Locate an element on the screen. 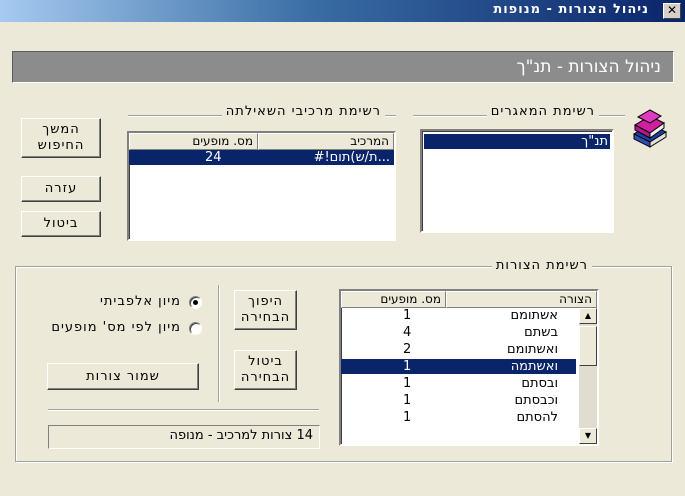 The height and width of the screenshot is (496, 685). window-title: ניהול הצורות - מנופות is located at coordinates (571, 9).